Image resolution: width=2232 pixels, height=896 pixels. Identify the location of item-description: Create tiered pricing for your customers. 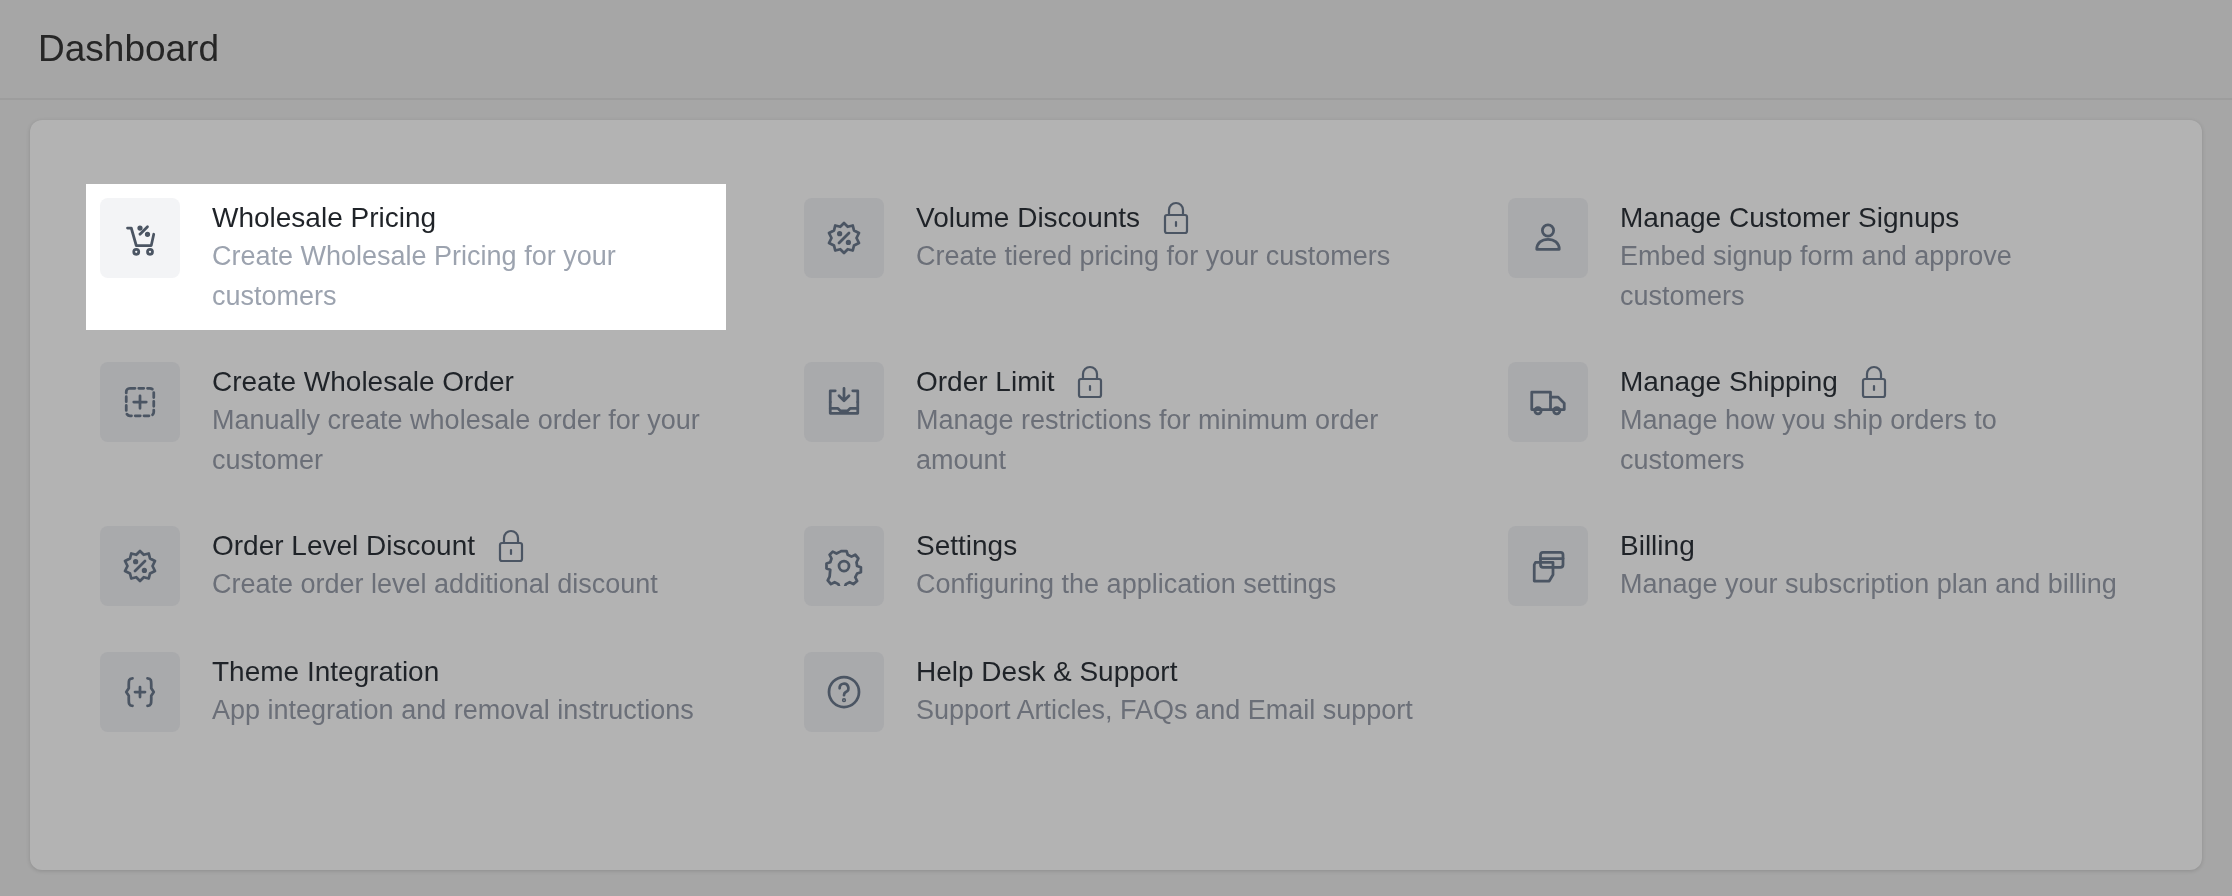
(1153, 256).